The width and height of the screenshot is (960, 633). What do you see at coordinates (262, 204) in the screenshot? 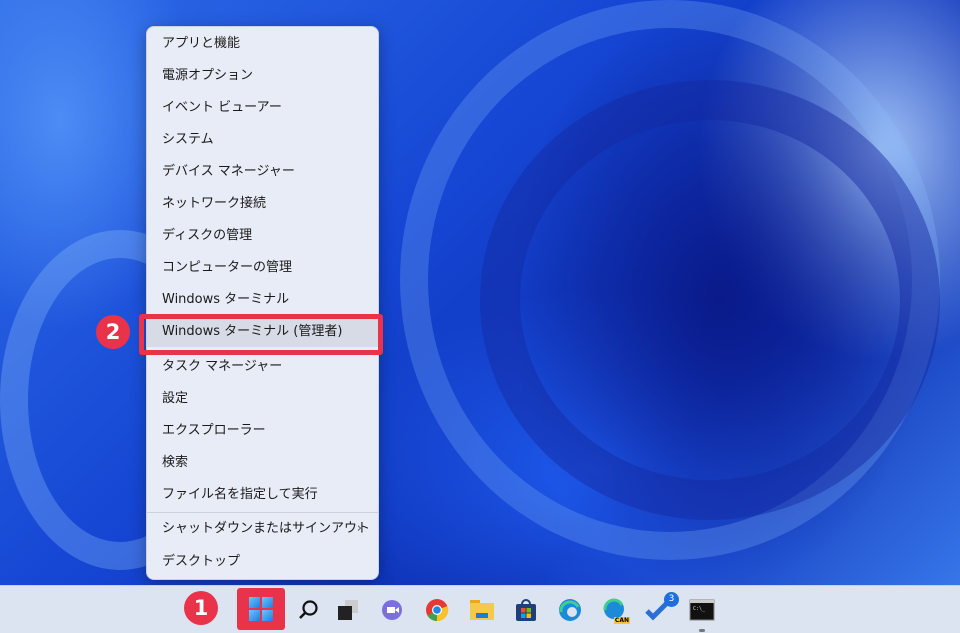
I see `menu-item-network-connections: ネットワーク接続` at bounding box center [262, 204].